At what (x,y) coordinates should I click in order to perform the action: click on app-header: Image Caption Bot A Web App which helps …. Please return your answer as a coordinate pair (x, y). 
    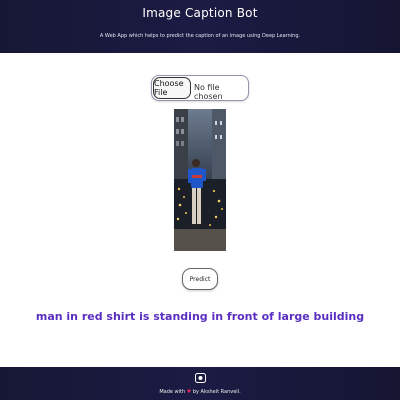
    Looking at the image, I should click on (200, 26).